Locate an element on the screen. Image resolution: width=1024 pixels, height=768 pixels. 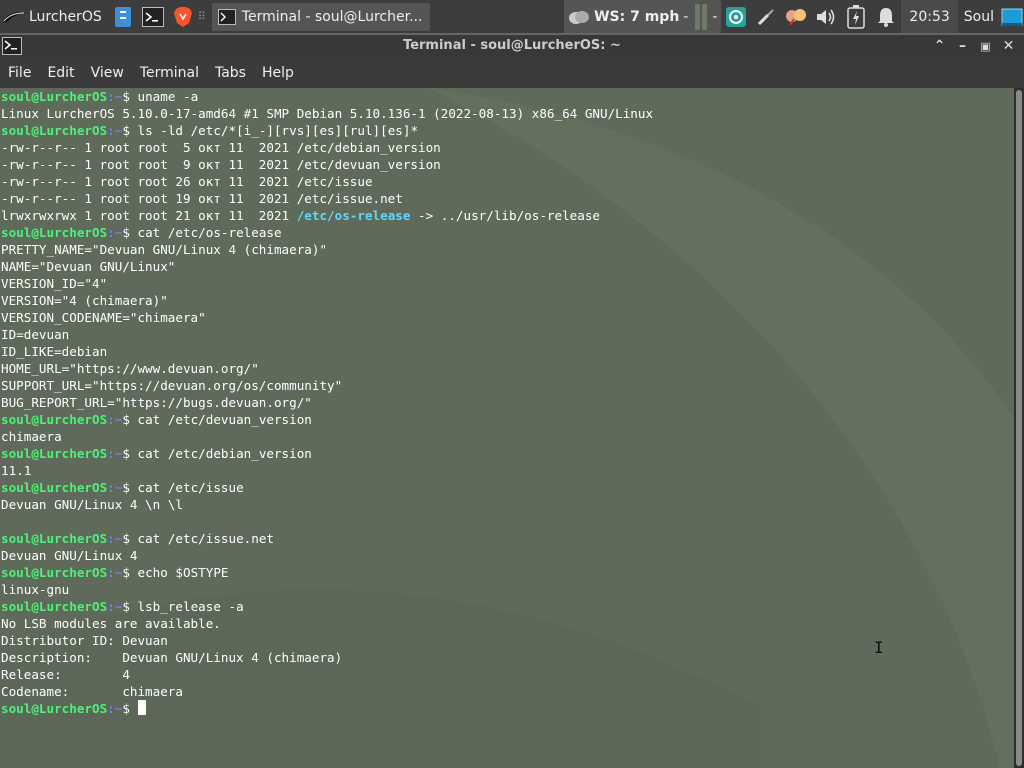
terminal-line: soul@LurcherOS:~$ uname -a is located at coordinates (327, 96).